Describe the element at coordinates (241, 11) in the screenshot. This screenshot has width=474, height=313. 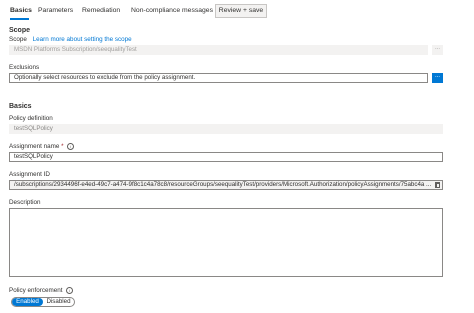
I see `tab-review-save: Review + save` at that location.